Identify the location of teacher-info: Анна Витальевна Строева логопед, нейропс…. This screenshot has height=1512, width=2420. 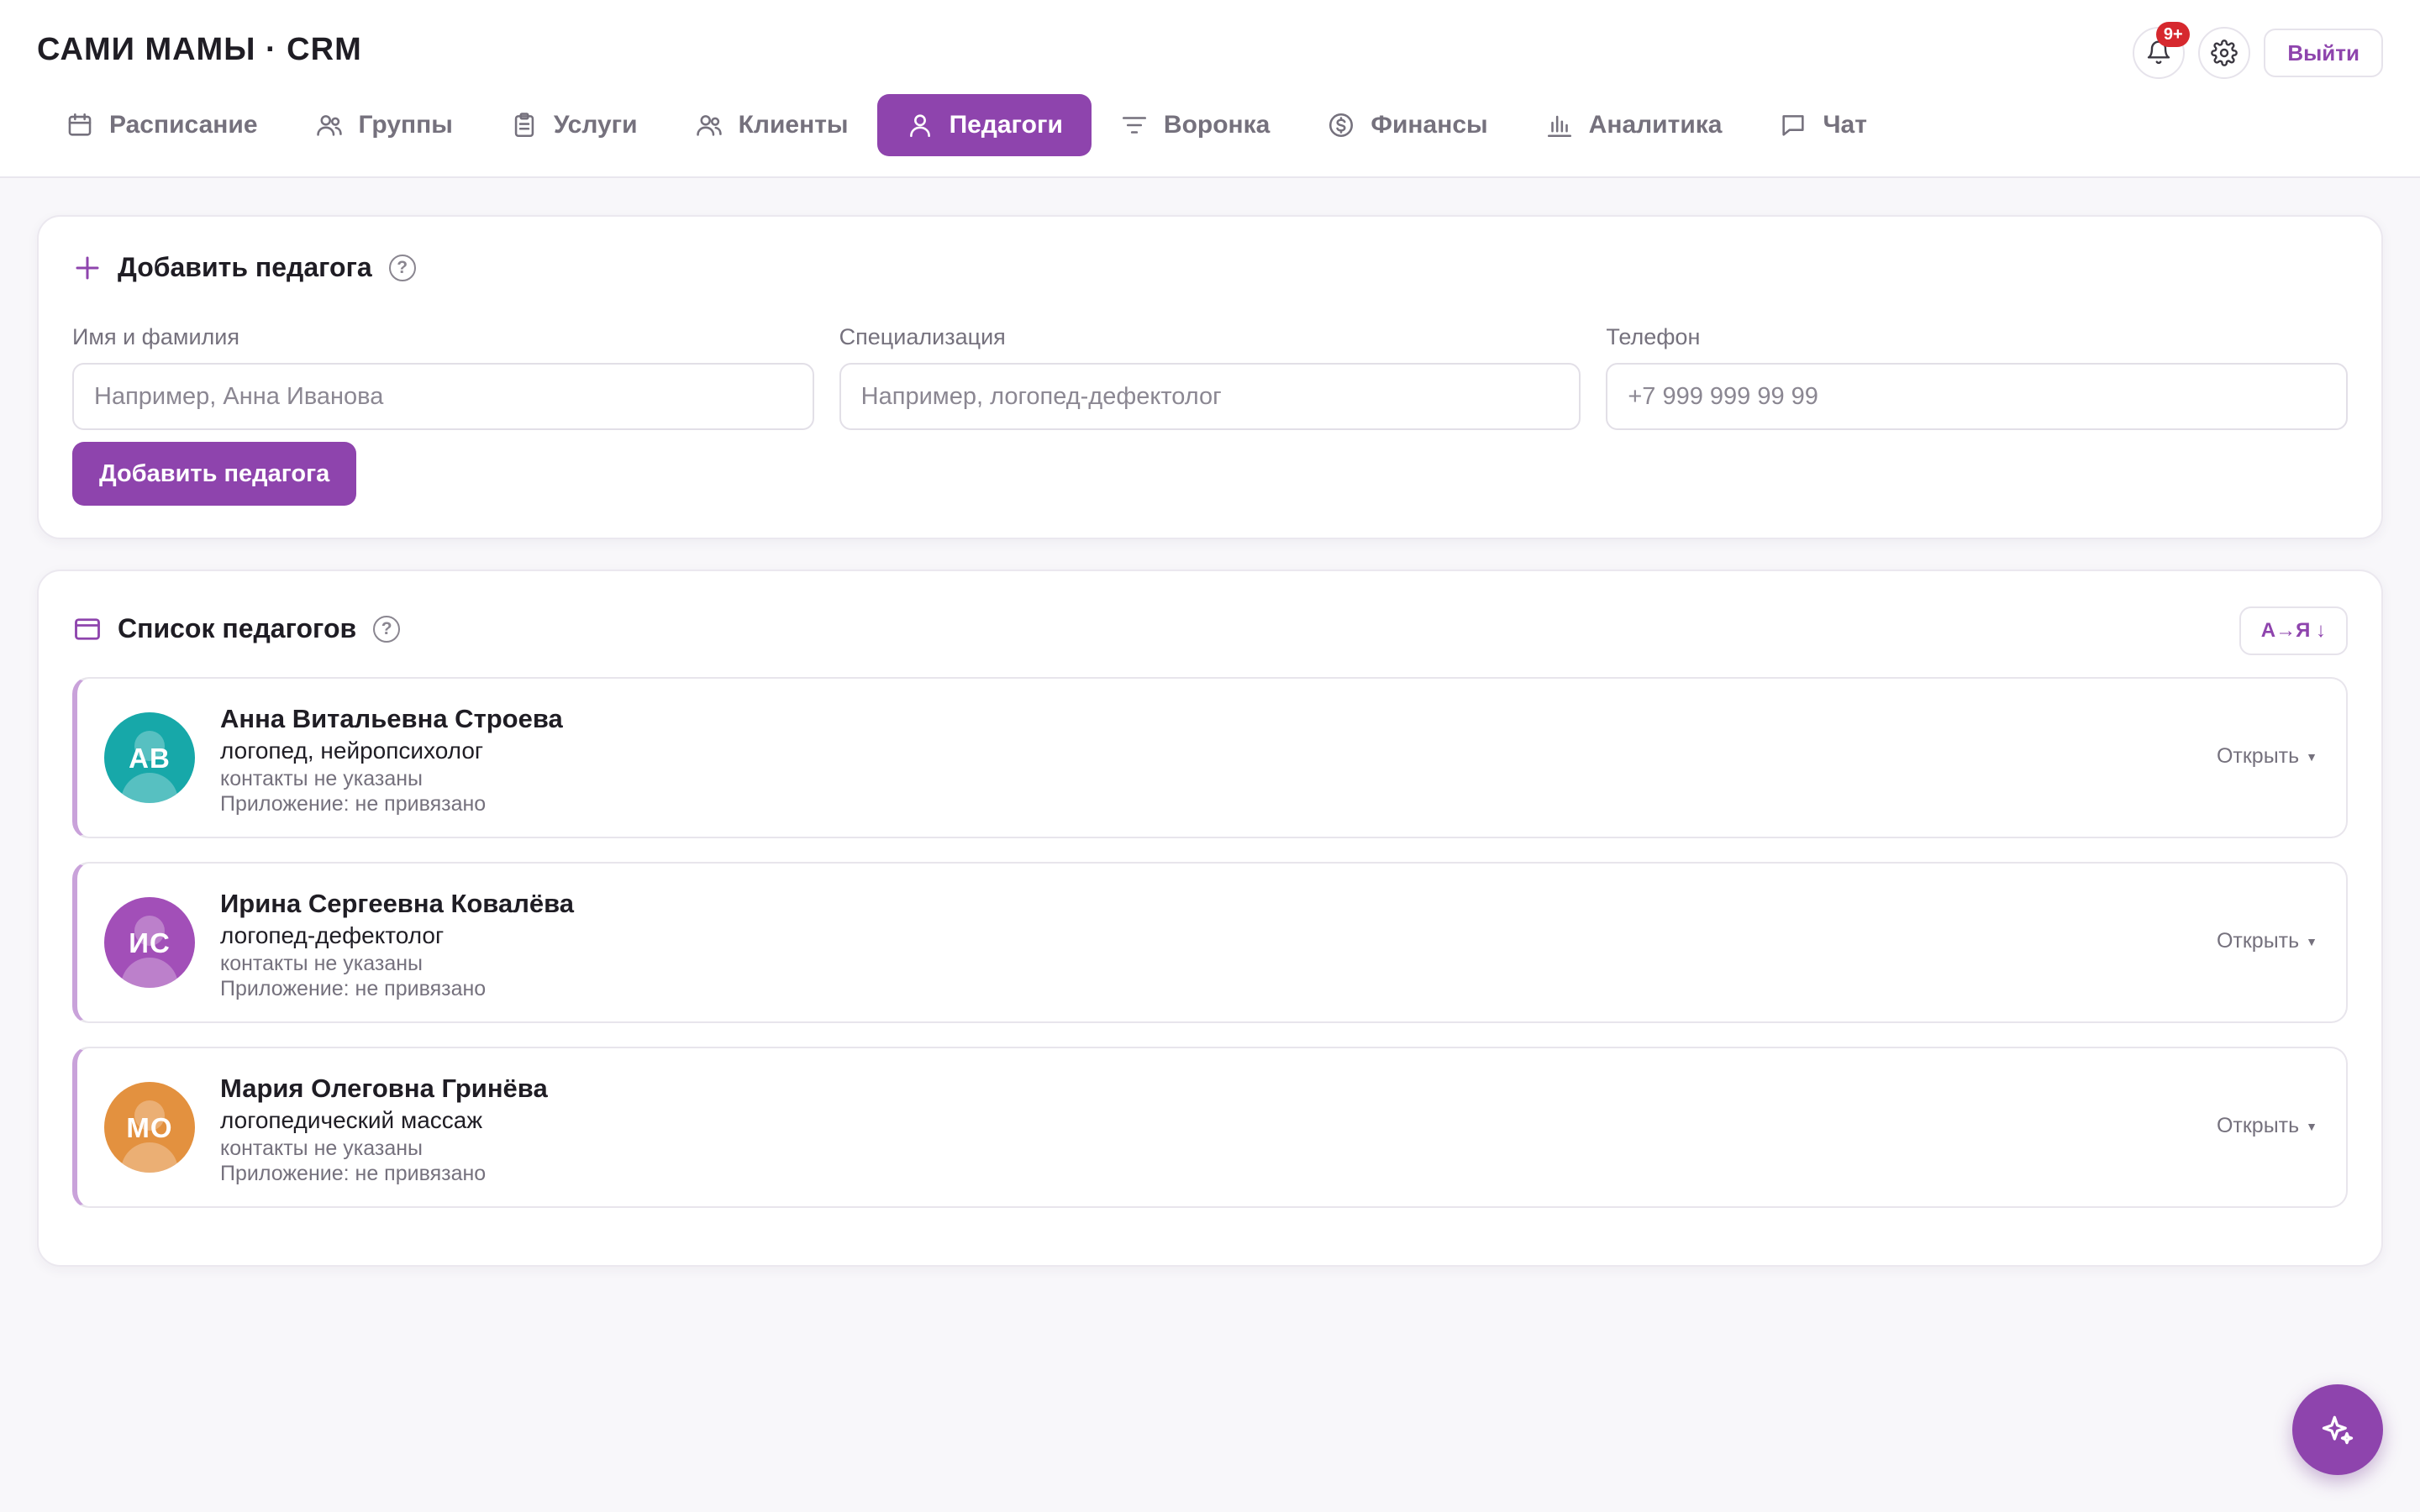
(391, 759).